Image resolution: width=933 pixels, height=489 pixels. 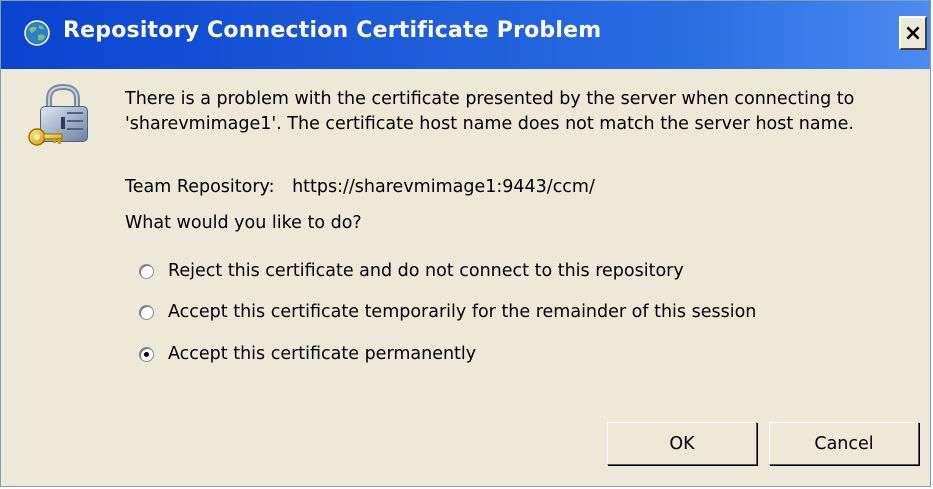 What do you see at coordinates (200, 187) in the screenshot?
I see `repository-label: Team Repository:` at bounding box center [200, 187].